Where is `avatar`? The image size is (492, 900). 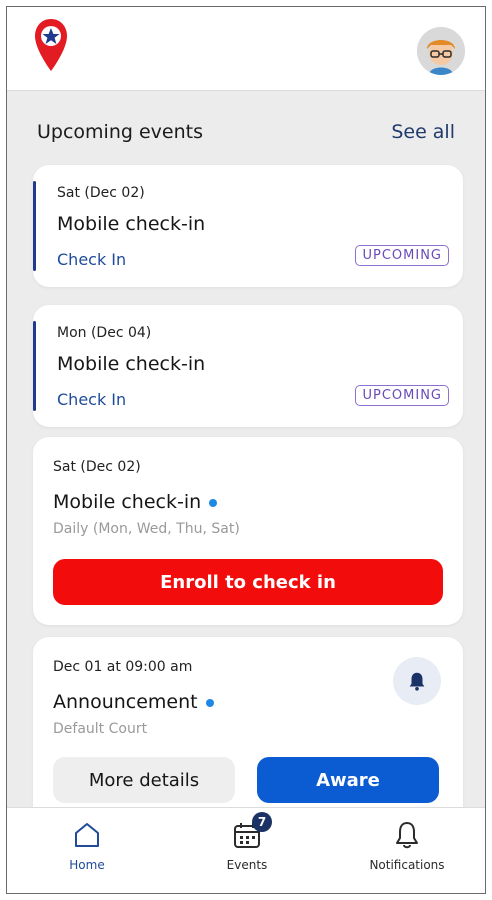
avatar is located at coordinates (441, 51).